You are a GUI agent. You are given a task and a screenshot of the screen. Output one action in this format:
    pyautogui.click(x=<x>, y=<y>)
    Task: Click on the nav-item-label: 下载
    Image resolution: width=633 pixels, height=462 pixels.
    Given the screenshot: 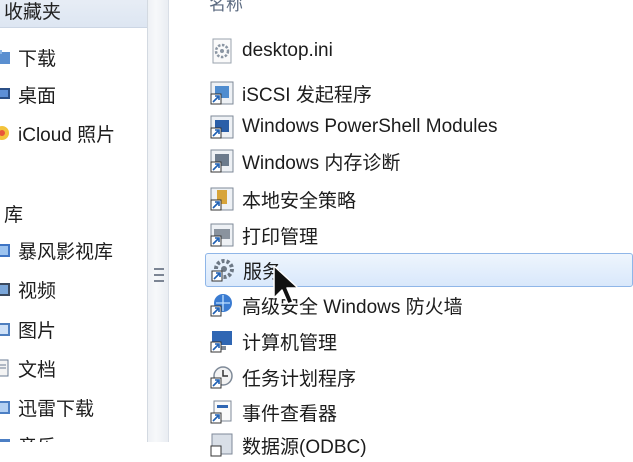 What is the action you would take?
    pyautogui.click(x=37, y=59)
    